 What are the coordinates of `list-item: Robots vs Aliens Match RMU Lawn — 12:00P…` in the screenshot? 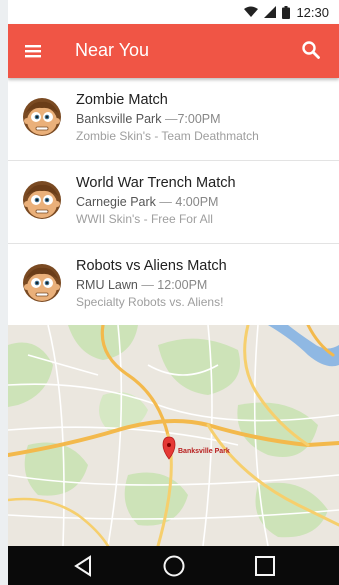 It's located at (173, 285).